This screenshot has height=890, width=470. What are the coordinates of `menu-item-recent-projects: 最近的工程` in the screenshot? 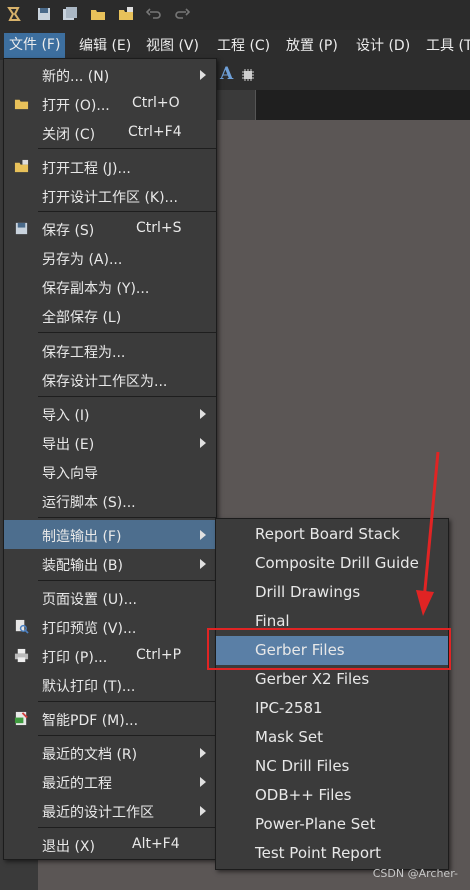 It's located at (110, 781).